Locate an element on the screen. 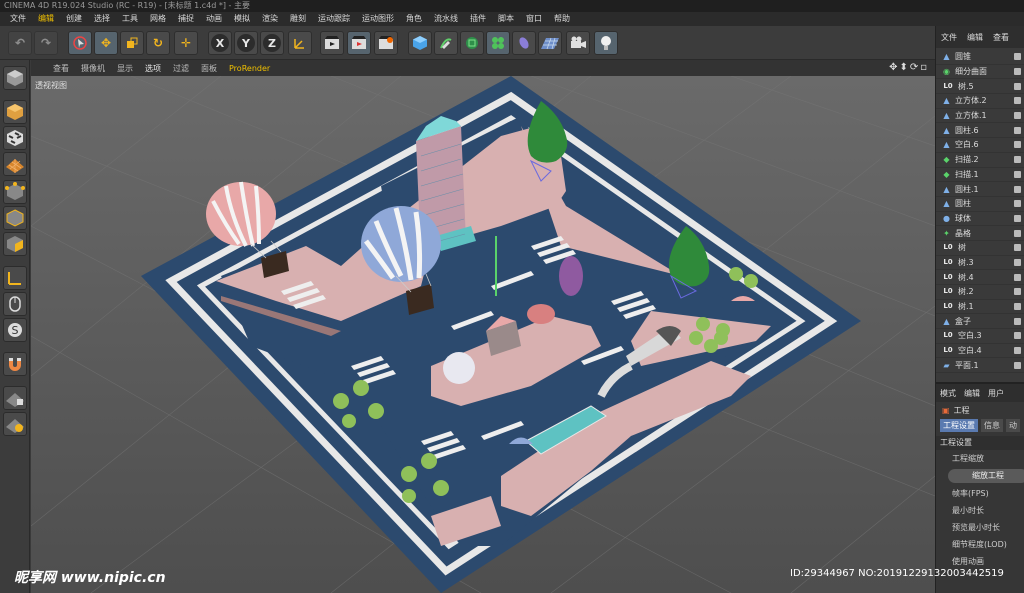  object-manager-tab: 查看 is located at coordinates (1001, 37).